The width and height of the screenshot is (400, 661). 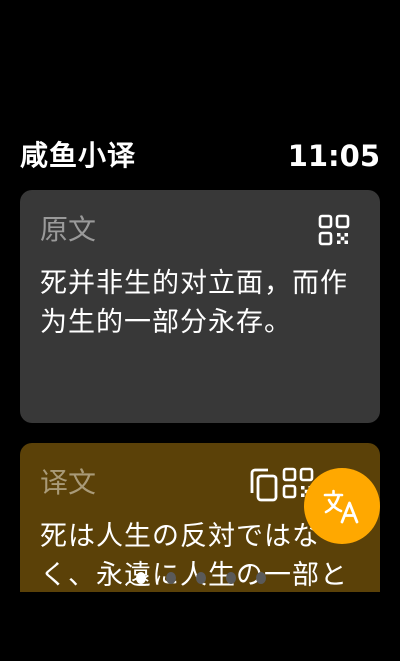 What do you see at coordinates (68, 482) in the screenshot?
I see `target-label: 译文` at bounding box center [68, 482].